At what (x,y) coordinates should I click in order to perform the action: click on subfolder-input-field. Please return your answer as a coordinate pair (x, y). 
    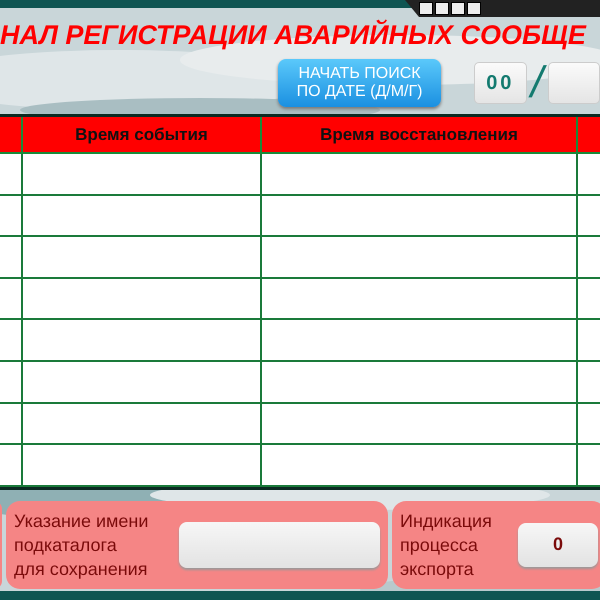
    Looking at the image, I should click on (279, 545).